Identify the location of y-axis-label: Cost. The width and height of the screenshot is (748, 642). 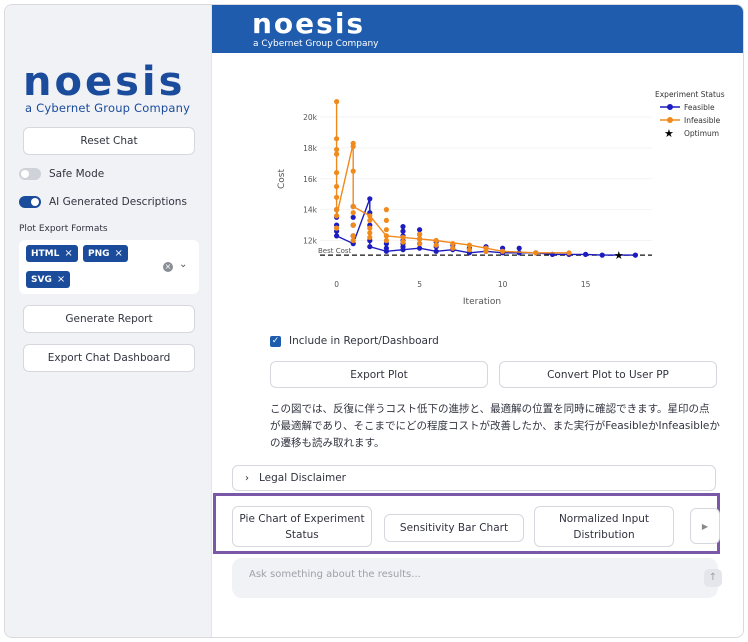
(282, 179).